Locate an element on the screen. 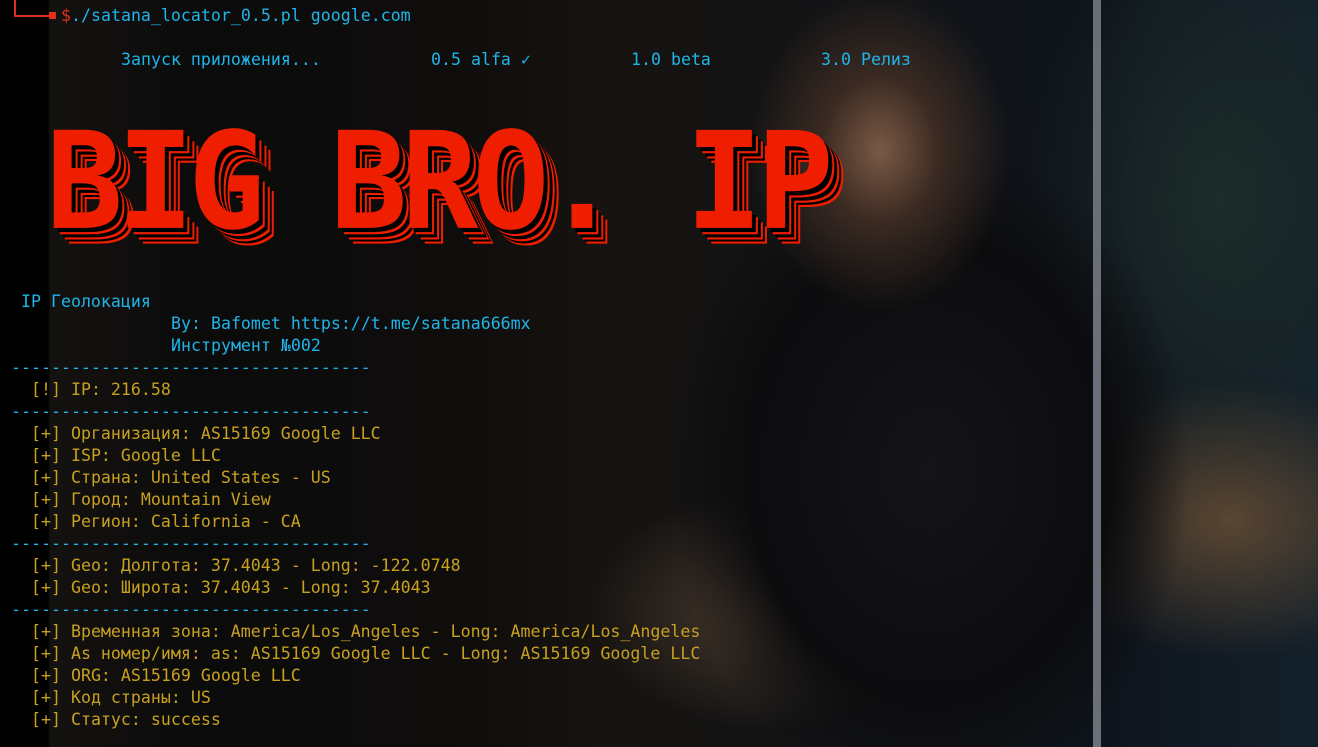 This screenshot has width=1318, height=747. info-line: [+] ISP: Google LLC is located at coordinates (126, 455).